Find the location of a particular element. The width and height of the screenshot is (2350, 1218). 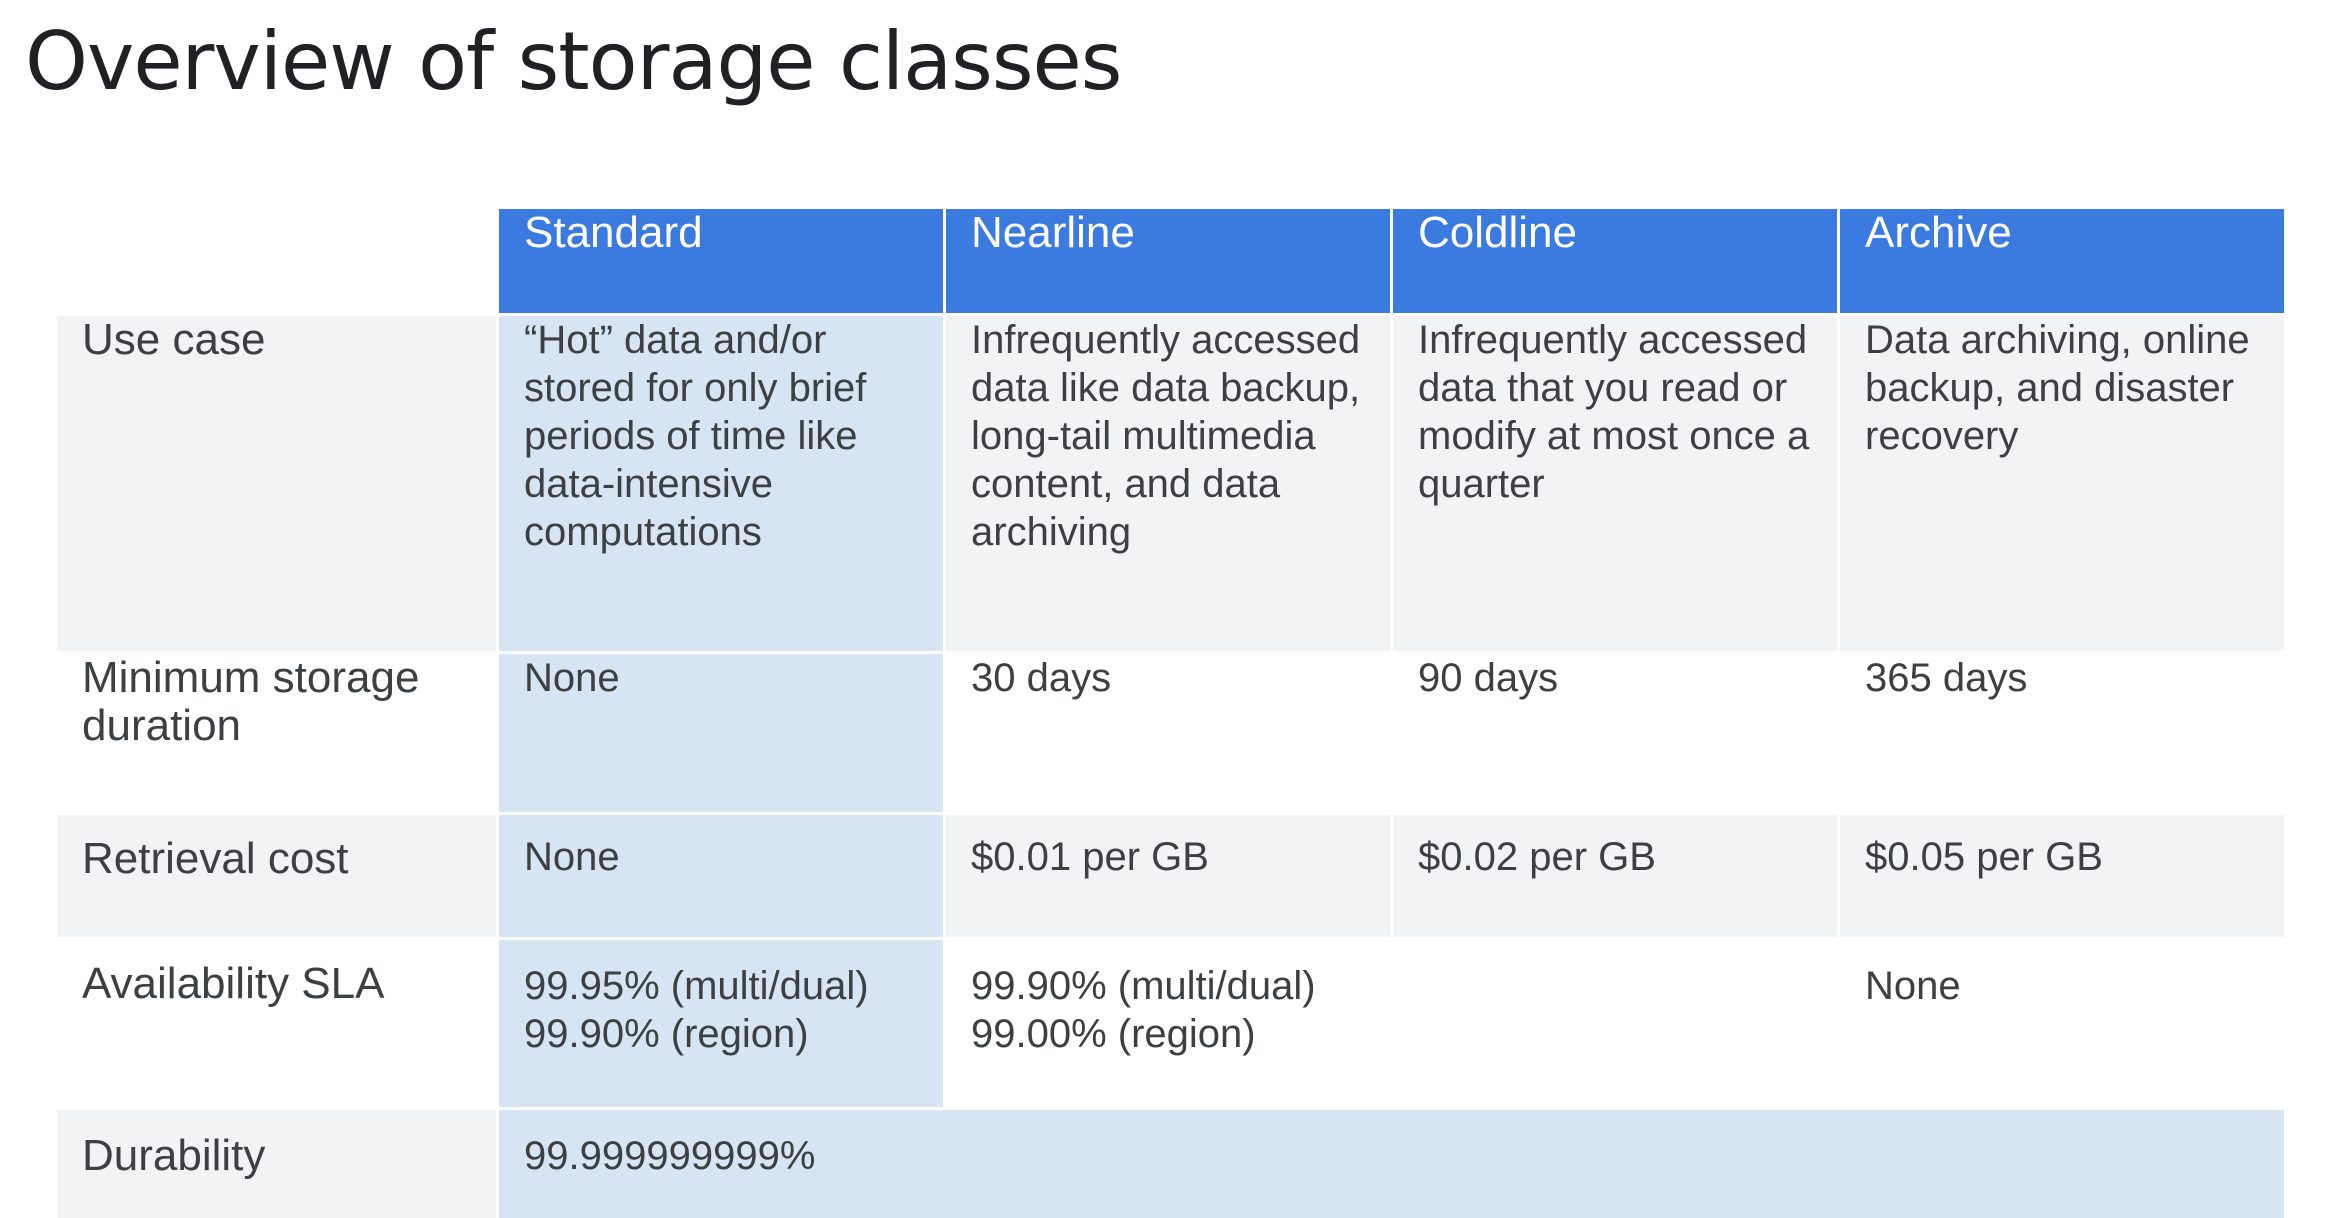

availability-nearline-coldline-multi: 99.90% (multi/dual) is located at coordinates (1143, 986).